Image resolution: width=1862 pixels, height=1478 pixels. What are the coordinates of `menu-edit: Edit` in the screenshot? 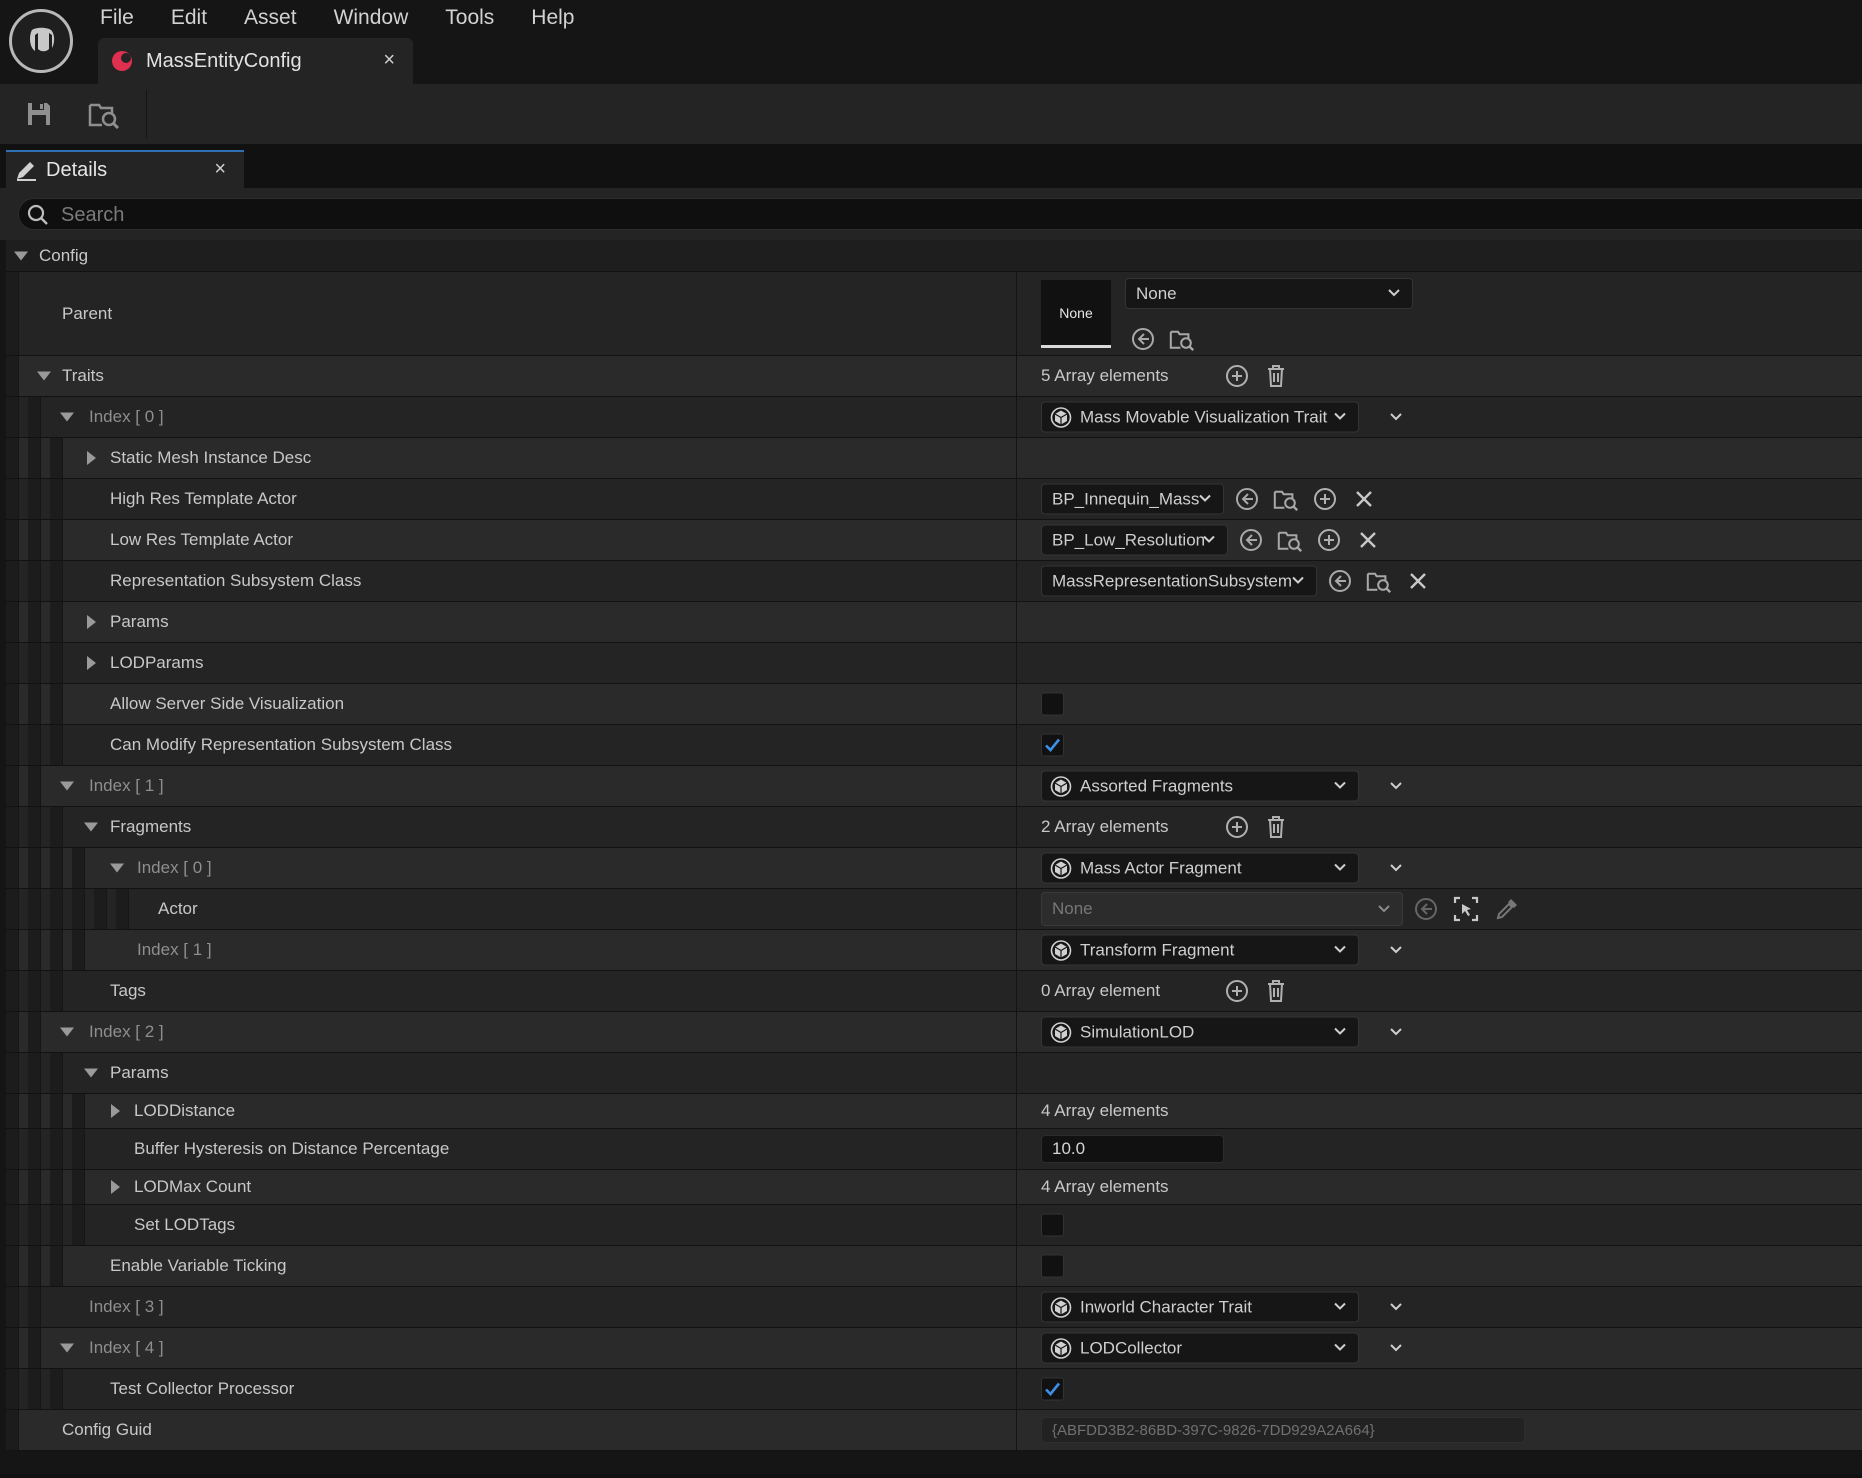 It's located at (189, 18).